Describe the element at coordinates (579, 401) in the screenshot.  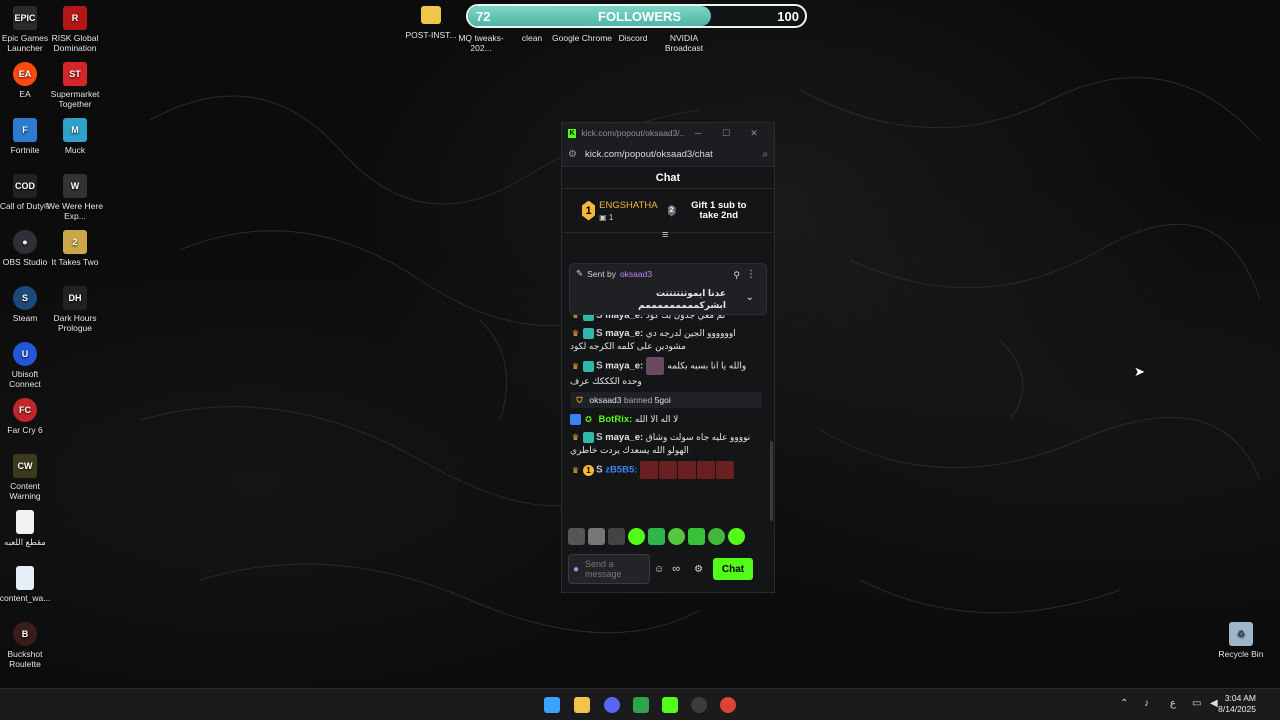
I see `shield-icon: ⛉` at that location.